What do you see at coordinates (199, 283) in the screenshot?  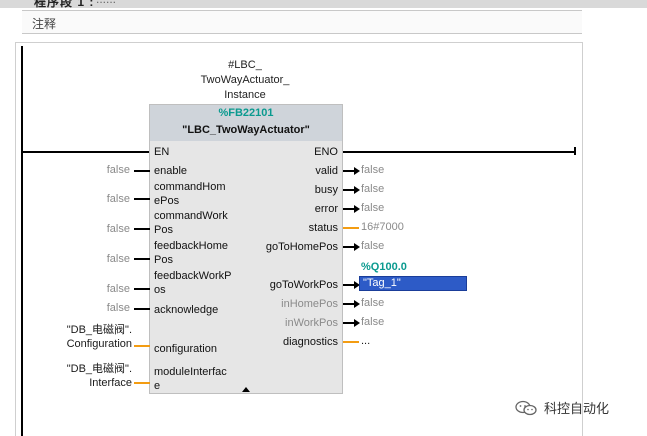 I see `pin-feedback-work-pos: feedbackWorkP os` at bounding box center [199, 283].